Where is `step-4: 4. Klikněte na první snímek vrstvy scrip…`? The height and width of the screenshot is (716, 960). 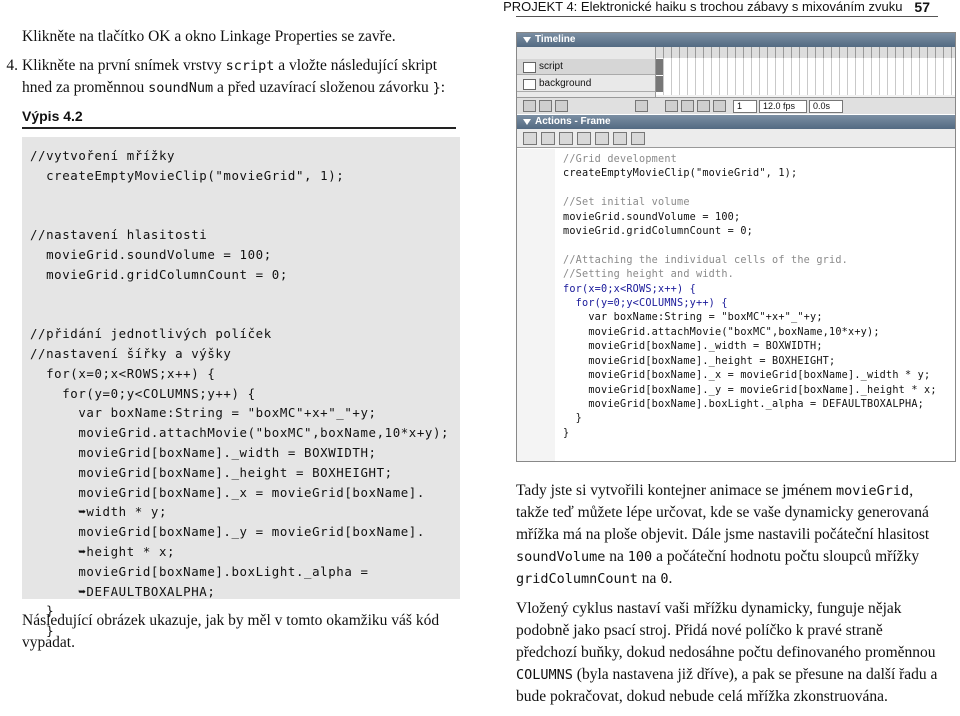 step-4: 4. Klikněte na první snímek vrstvy scrip… is located at coordinates (230, 77).